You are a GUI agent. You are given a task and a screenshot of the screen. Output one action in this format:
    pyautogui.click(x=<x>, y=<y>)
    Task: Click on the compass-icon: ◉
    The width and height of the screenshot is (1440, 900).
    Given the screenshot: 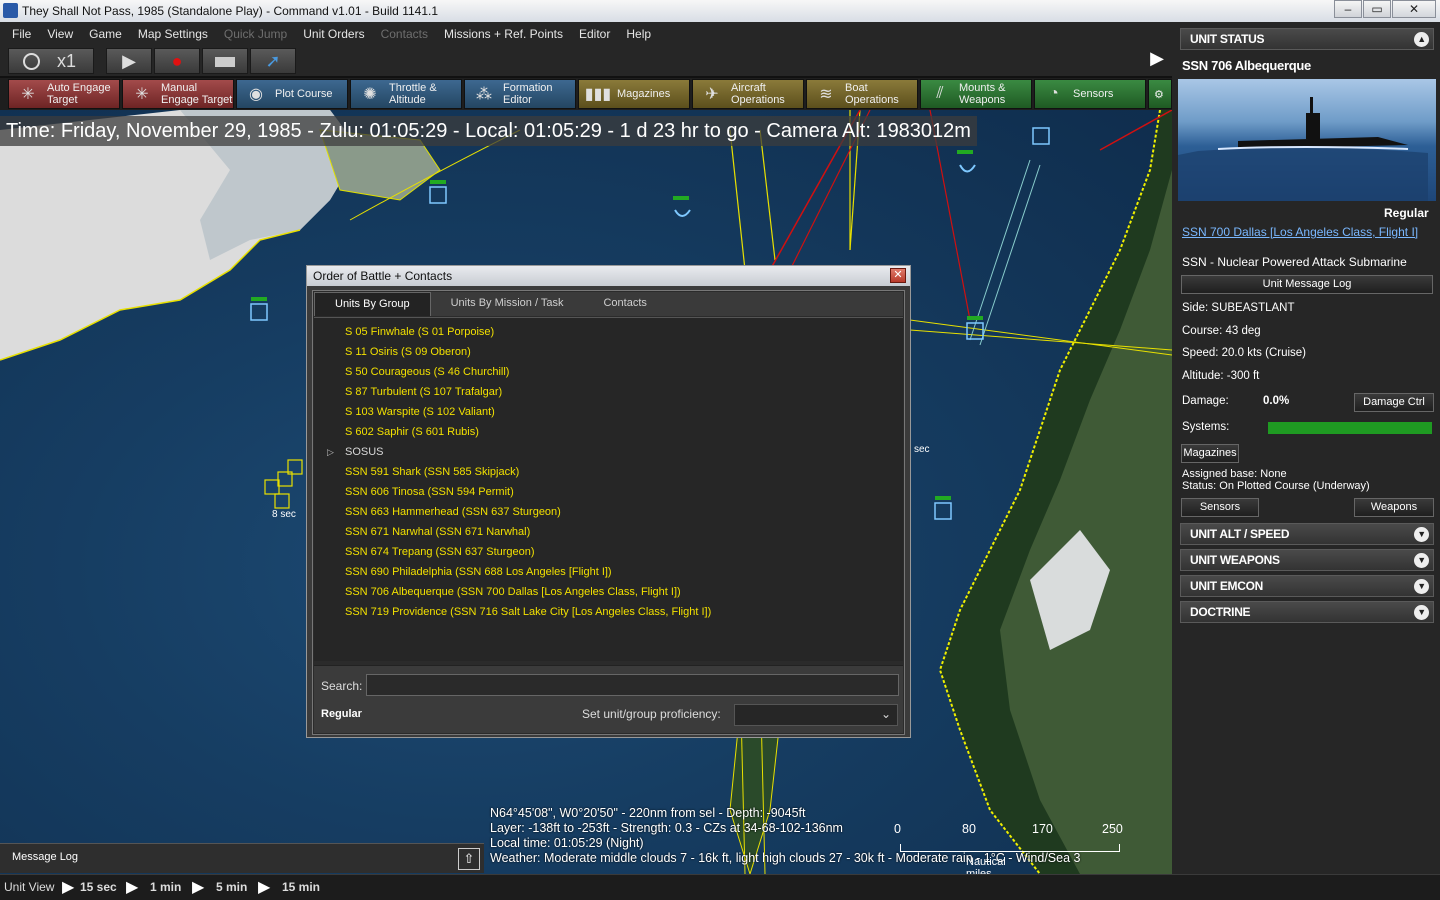 What is the action you would take?
    pyautogui.click(x=256, y=94)
    